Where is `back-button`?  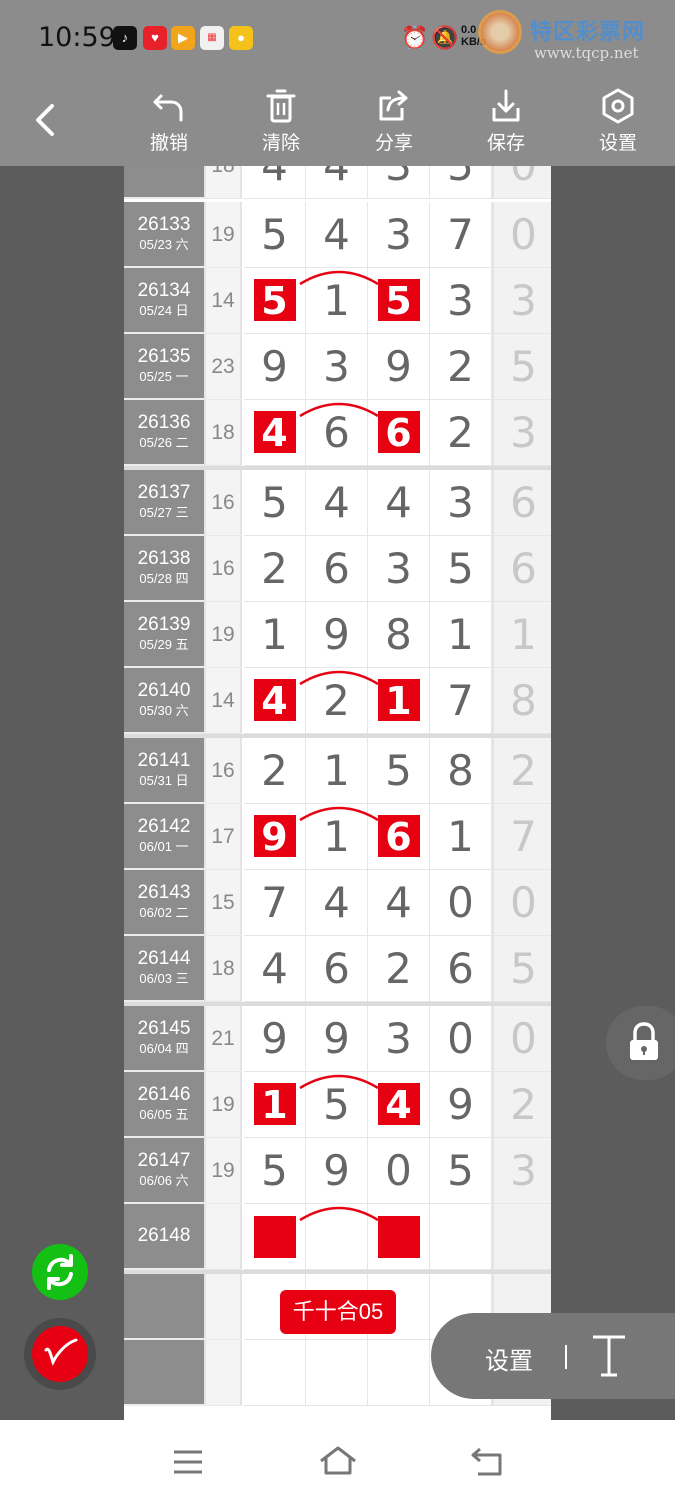 back-button is located at coordinates (48, 120).